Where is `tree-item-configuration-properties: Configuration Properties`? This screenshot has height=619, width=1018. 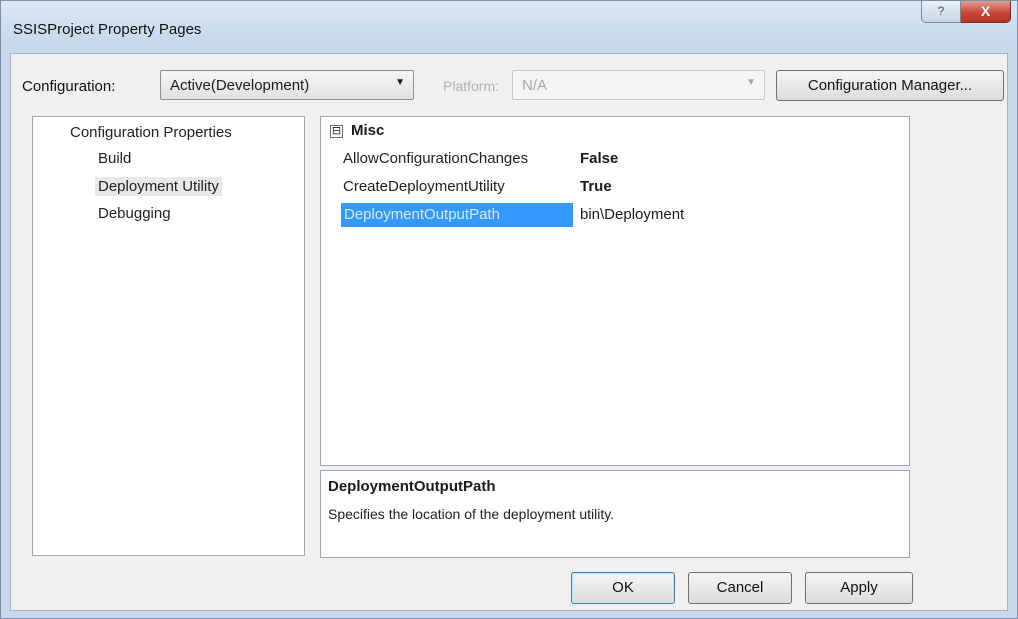
tree-item-configuration-properties: Configuration Properties is located at coordinates (151, 132).